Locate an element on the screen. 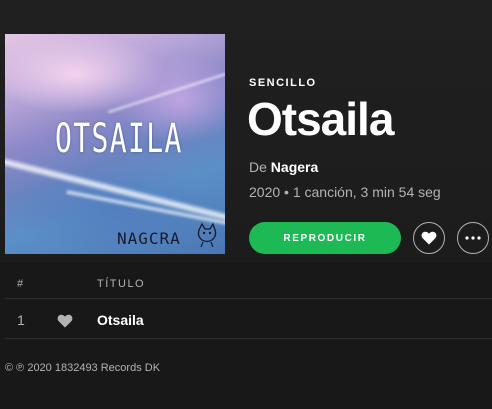  cover-brand-text: NAGCRA is located at coordinates (149, 238).